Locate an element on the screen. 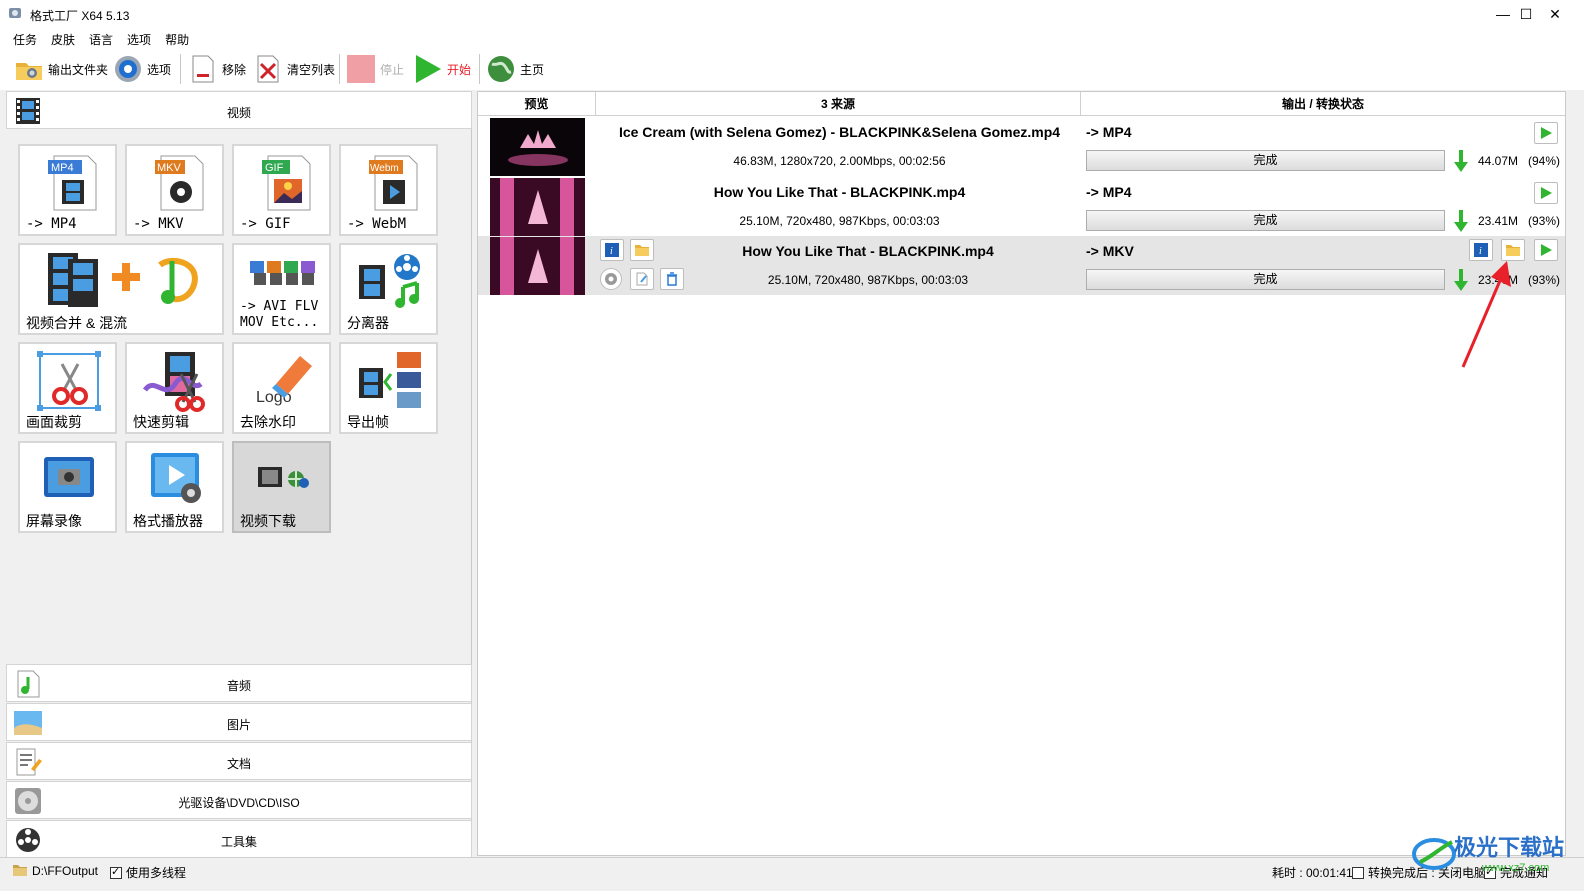 The width and height of the screenshot is (1584, 891). tile-remove-watermark: Logo 去除水印 is located at coordinates (281, 388).